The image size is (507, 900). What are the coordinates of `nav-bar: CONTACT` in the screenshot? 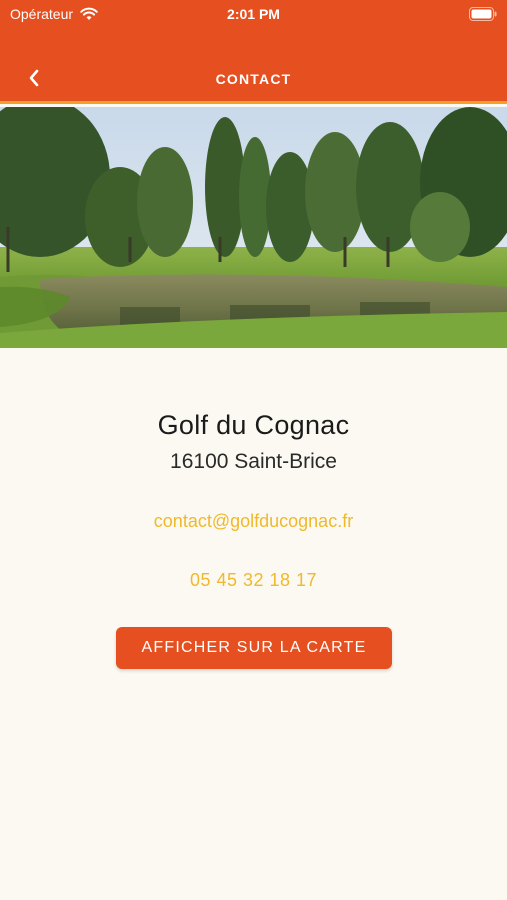 It's located at (253, 78).